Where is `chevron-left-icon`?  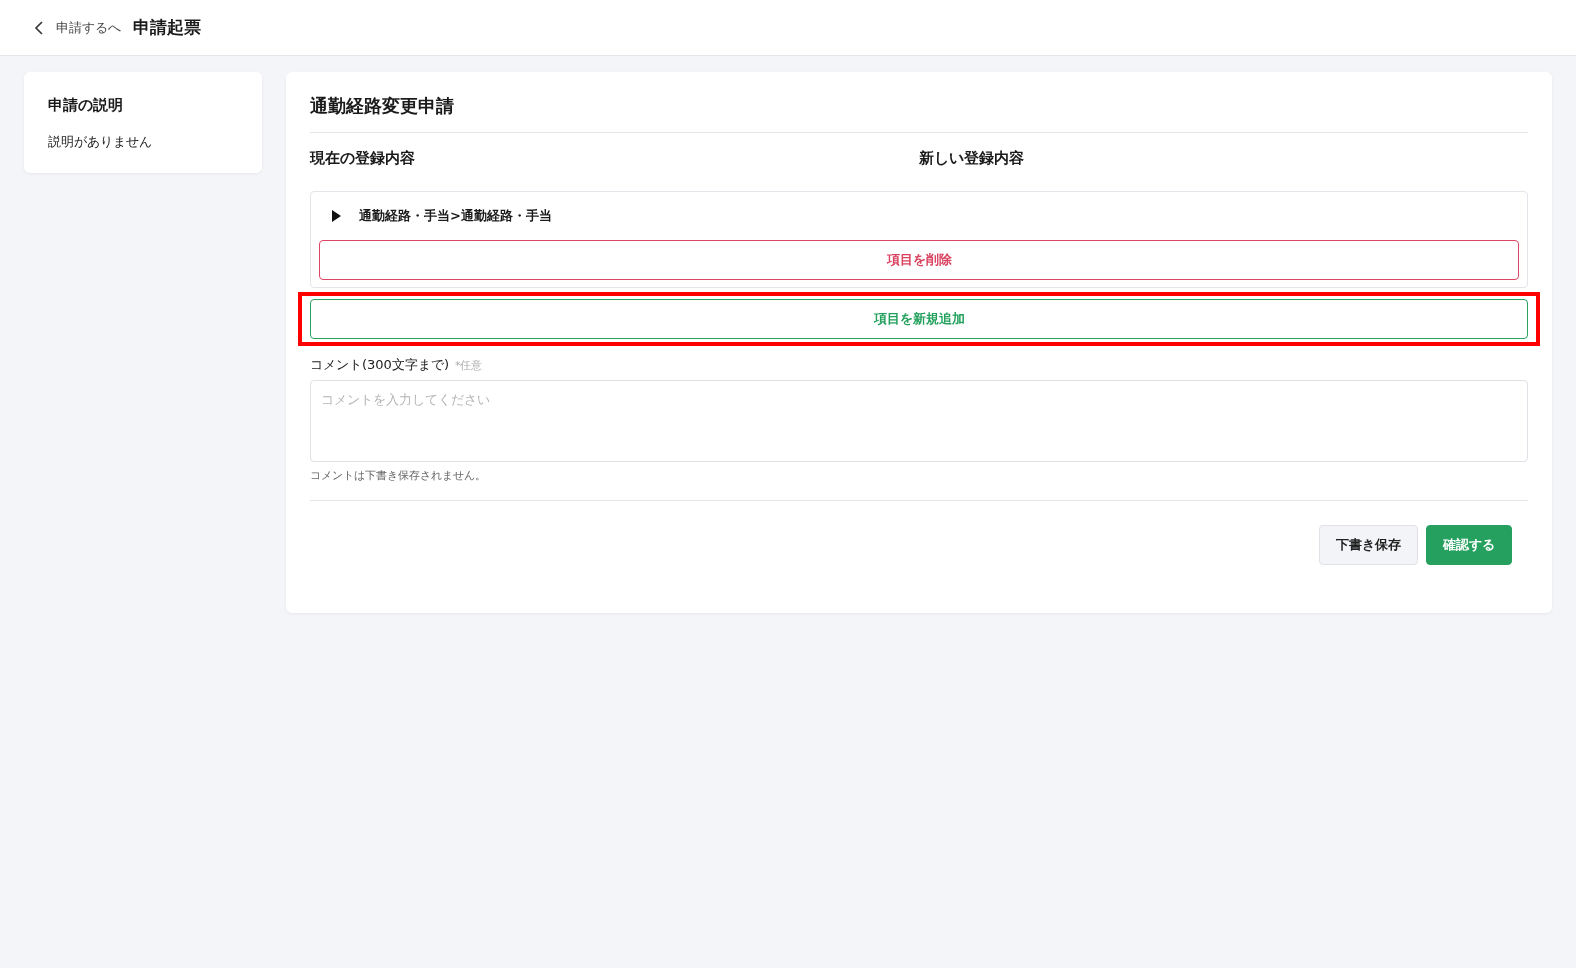 chevron-left-icon is located at coordinates (39, 27).